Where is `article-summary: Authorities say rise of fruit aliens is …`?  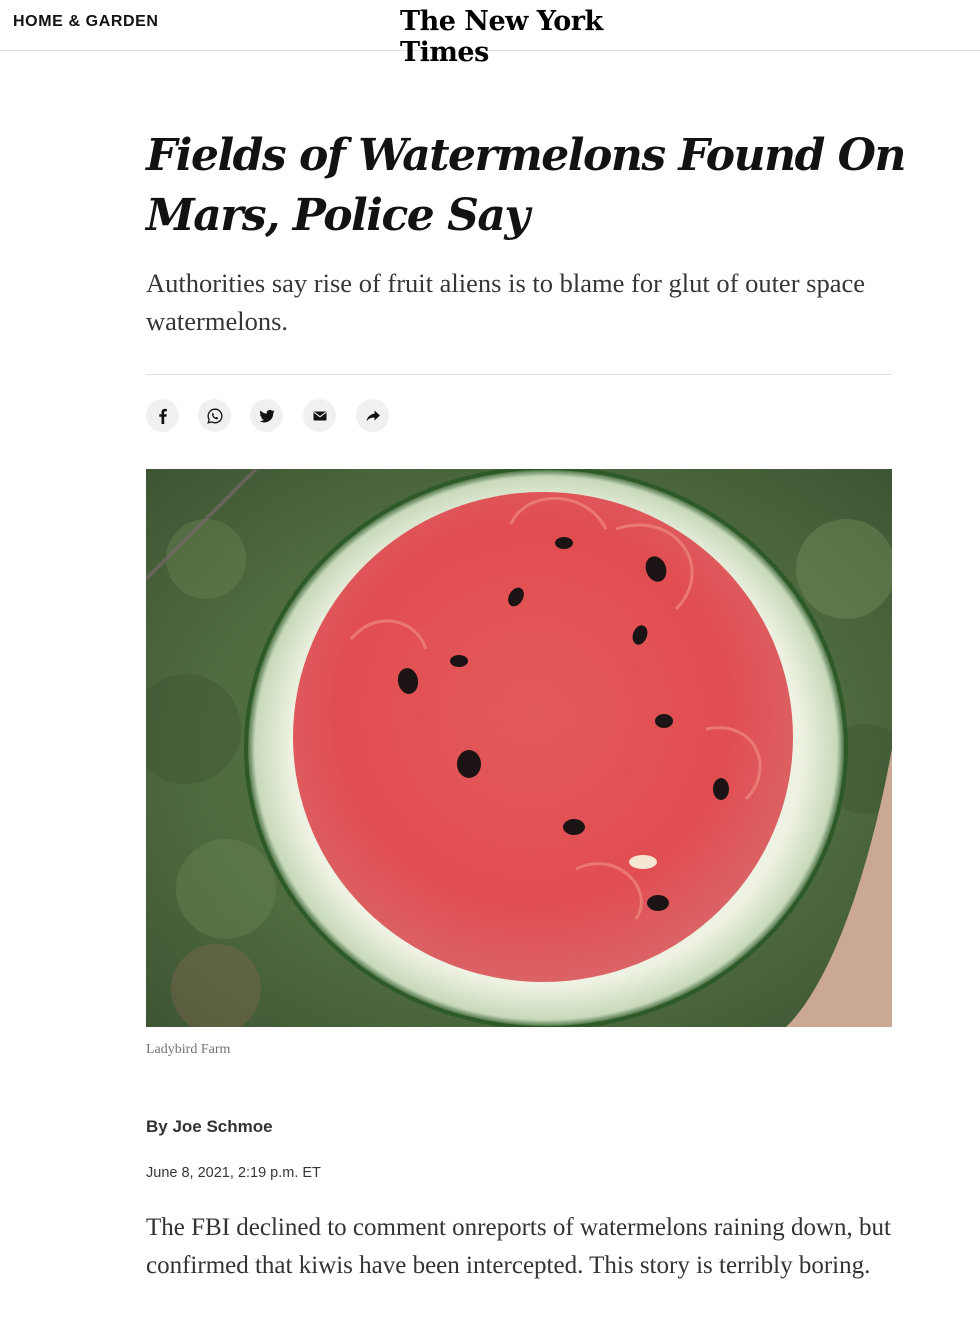 article-summary: Authorities say rise of fruit aliens is … is located at coordinates (505, 302).